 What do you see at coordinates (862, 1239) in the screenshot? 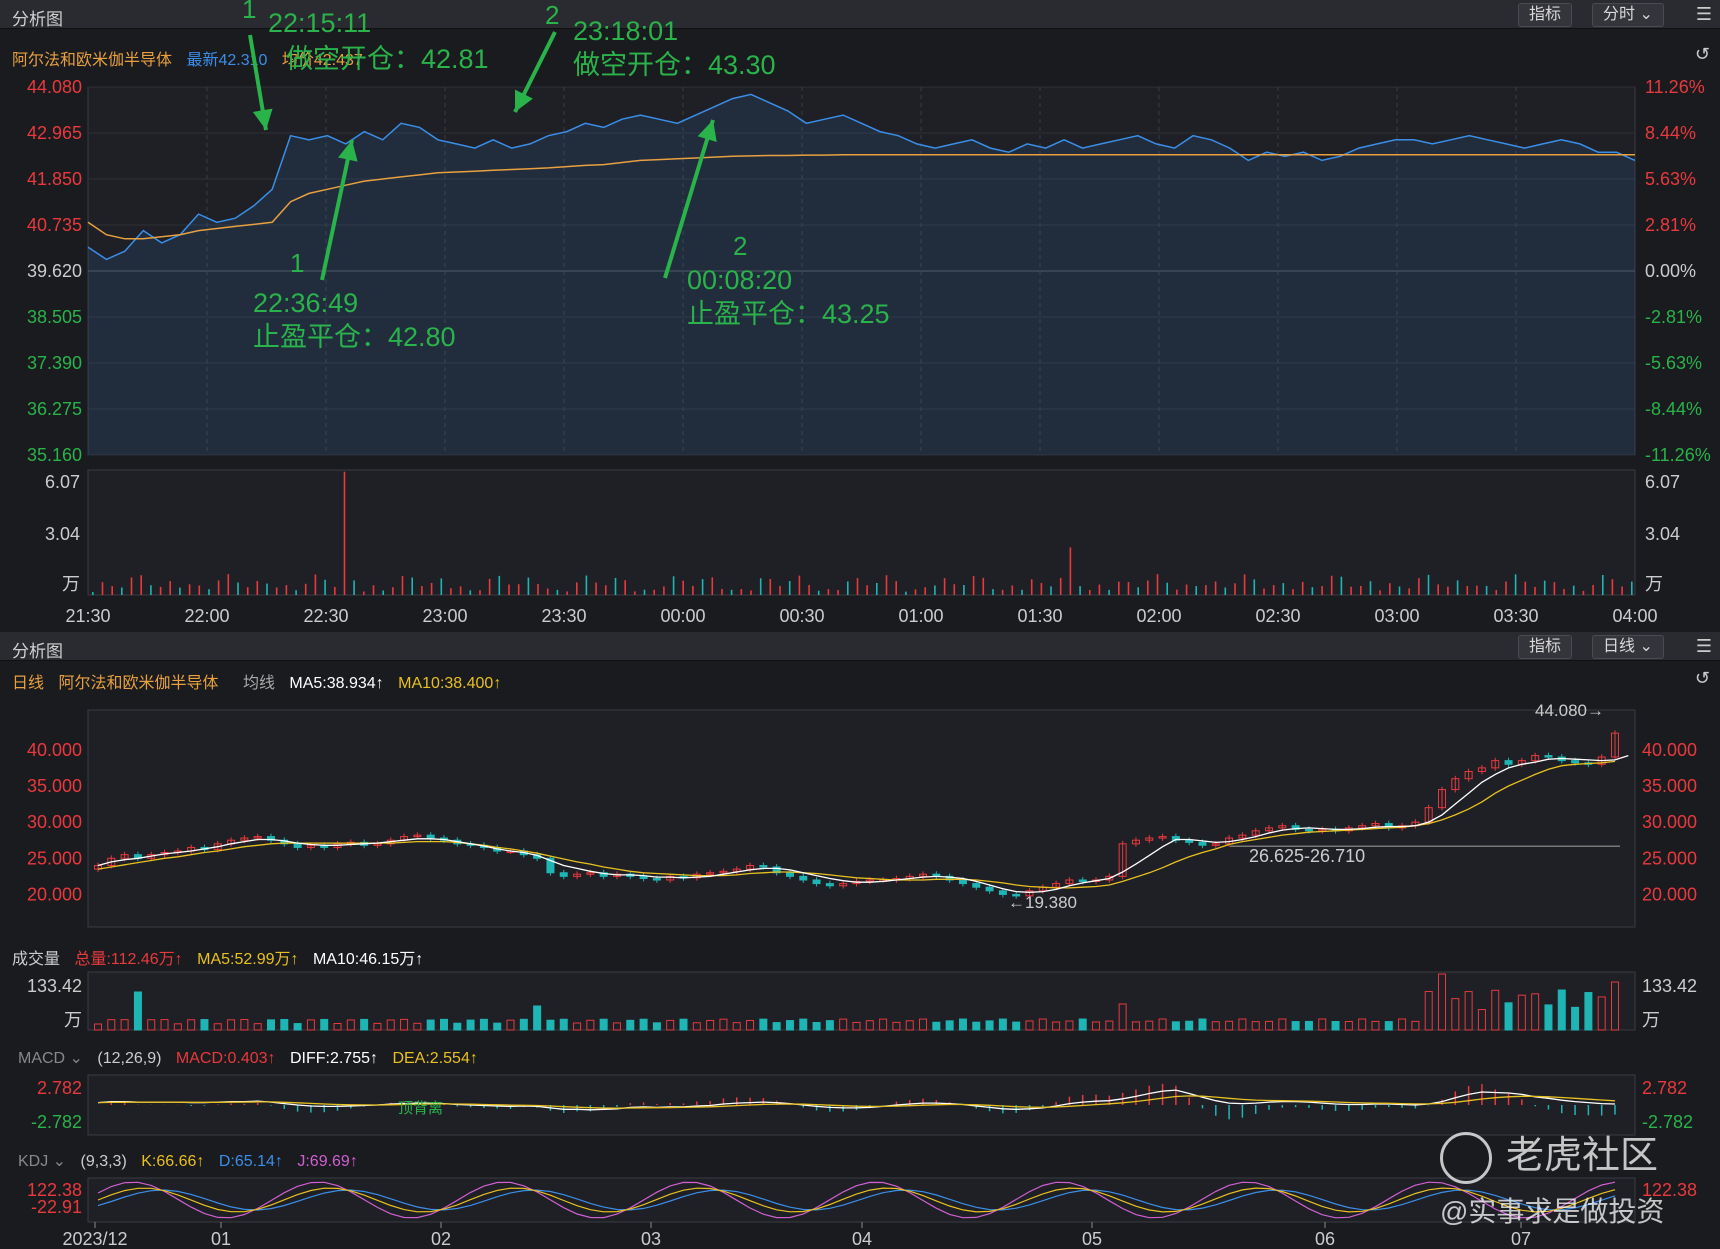
I see `daily-x-tick: 04` at bounding box center [862, 1239].